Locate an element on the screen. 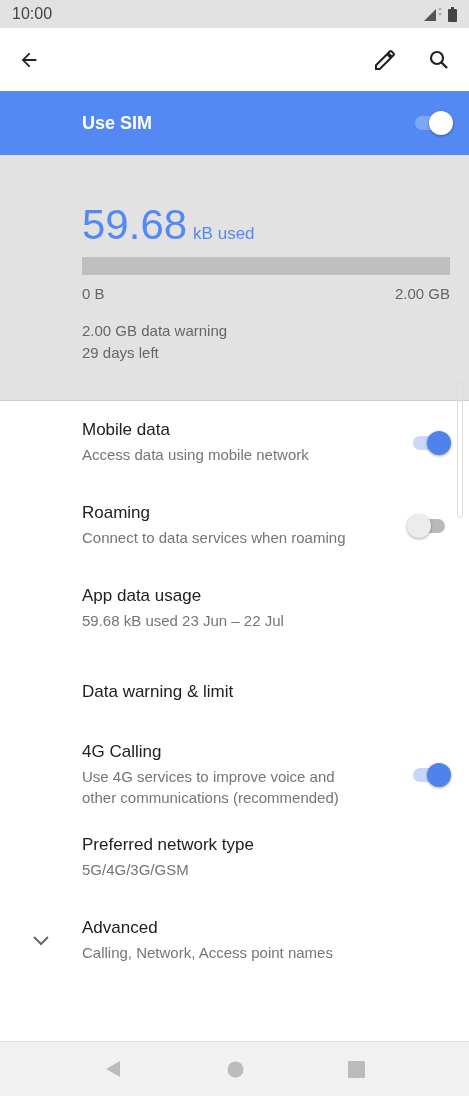 This screenshot has width=469, height=1096. days-left-text: 29 days left is located at coordinates (121, 353).